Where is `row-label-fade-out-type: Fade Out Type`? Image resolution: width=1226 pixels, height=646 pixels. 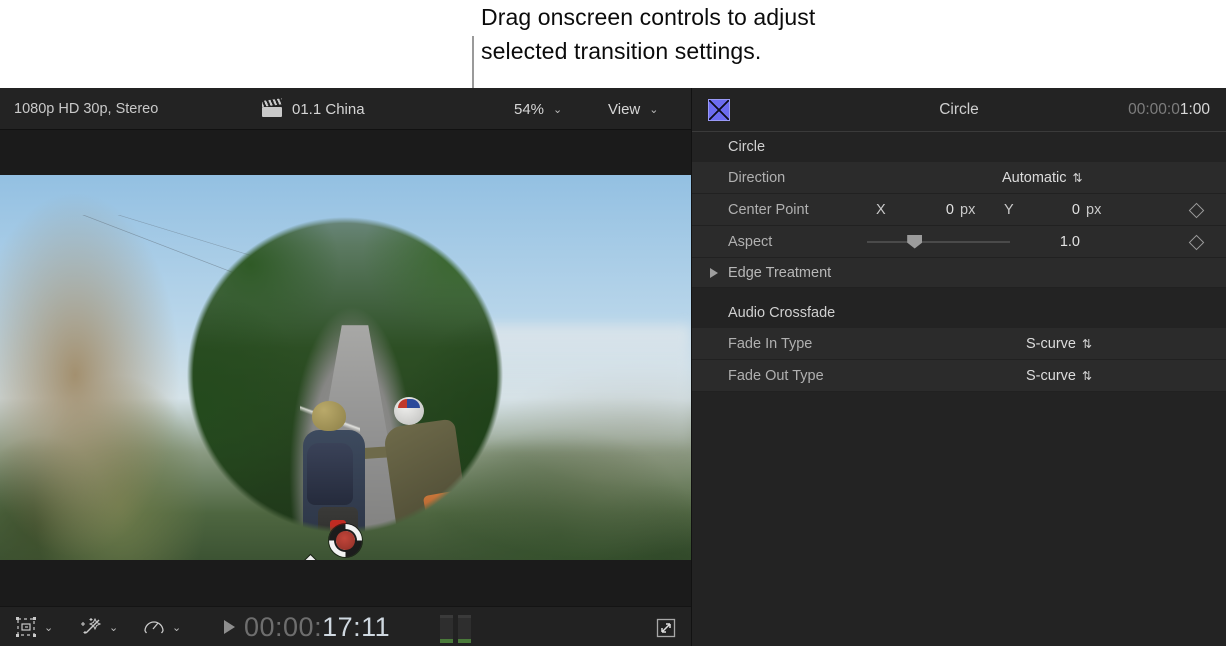
row-label-fade-out-type: Fade Out Type is located at coordinates (776, 375).